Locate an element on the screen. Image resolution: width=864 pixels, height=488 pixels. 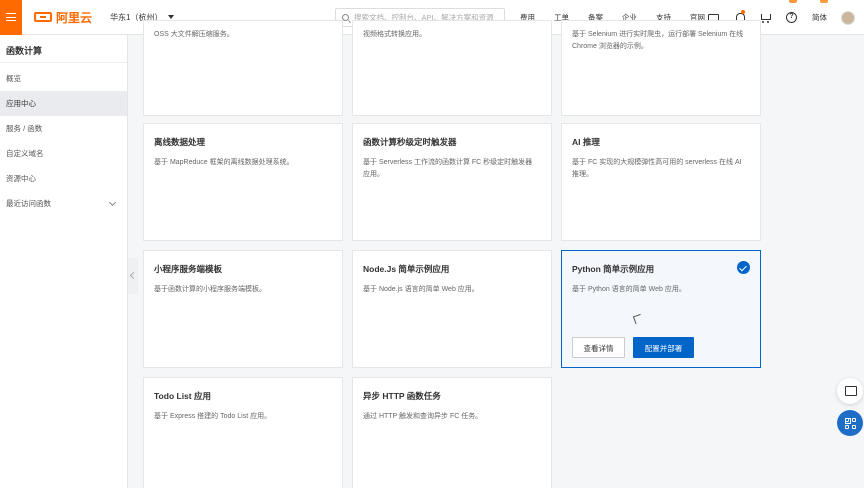
cart-icon is located at coordinates (765, 17).